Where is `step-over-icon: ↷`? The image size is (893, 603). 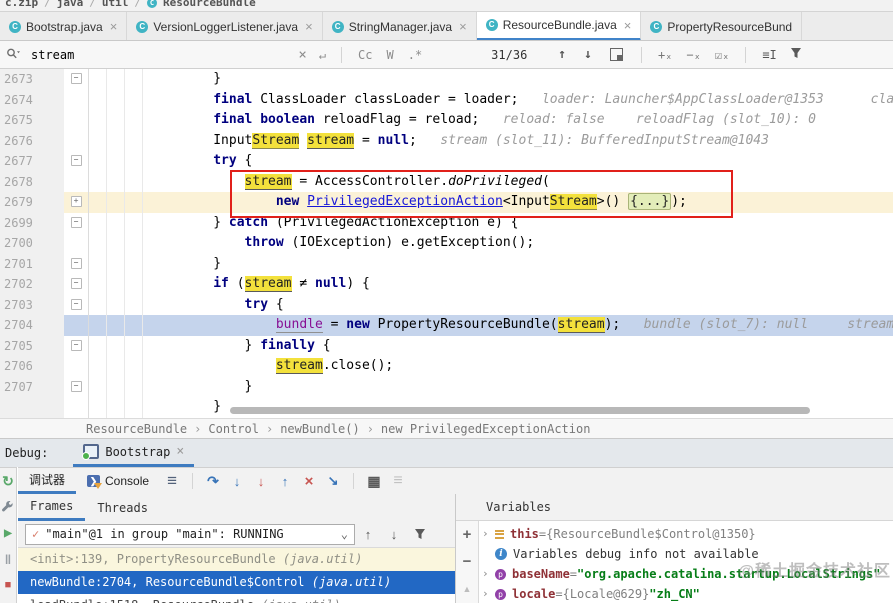 step-over-icon: ↷ is located at coordinates (213, 481).